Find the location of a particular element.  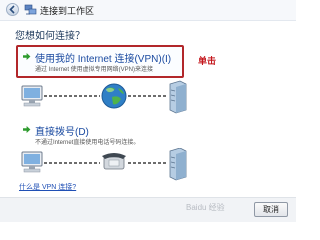

back-button is located at coordinates (12, 9).